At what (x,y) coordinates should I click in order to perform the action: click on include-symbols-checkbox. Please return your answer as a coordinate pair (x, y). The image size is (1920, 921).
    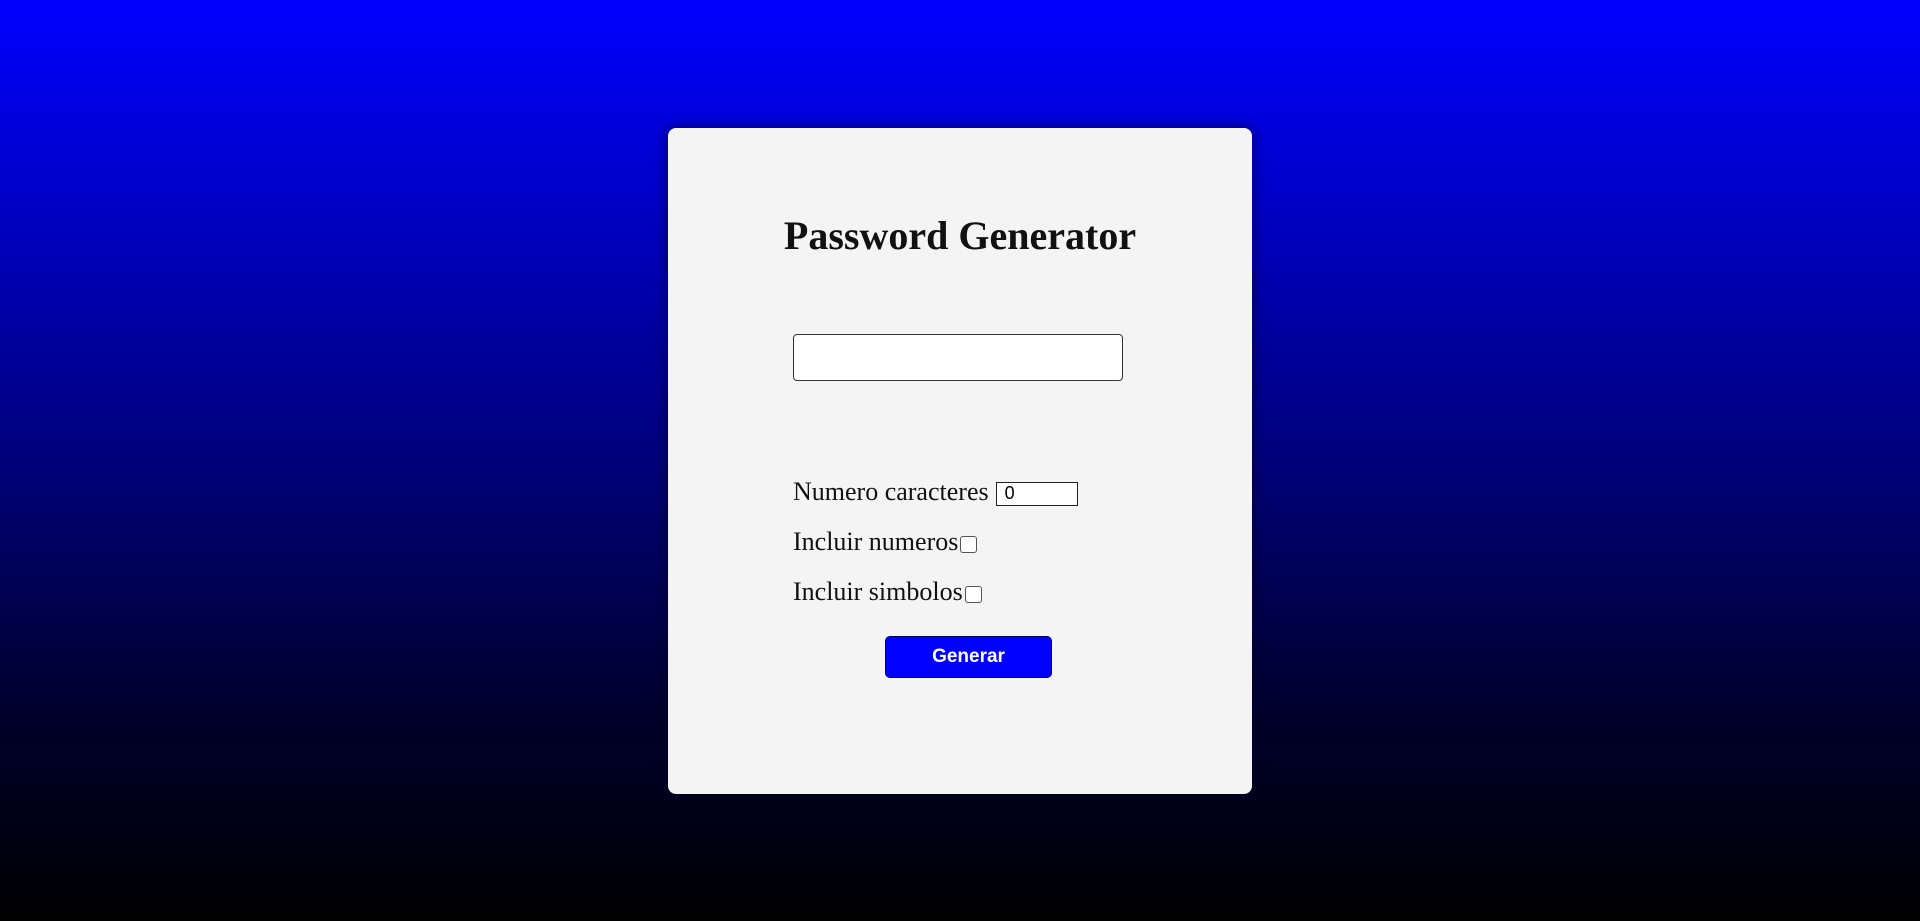
    Looking at the image, I should click on (973, 594).